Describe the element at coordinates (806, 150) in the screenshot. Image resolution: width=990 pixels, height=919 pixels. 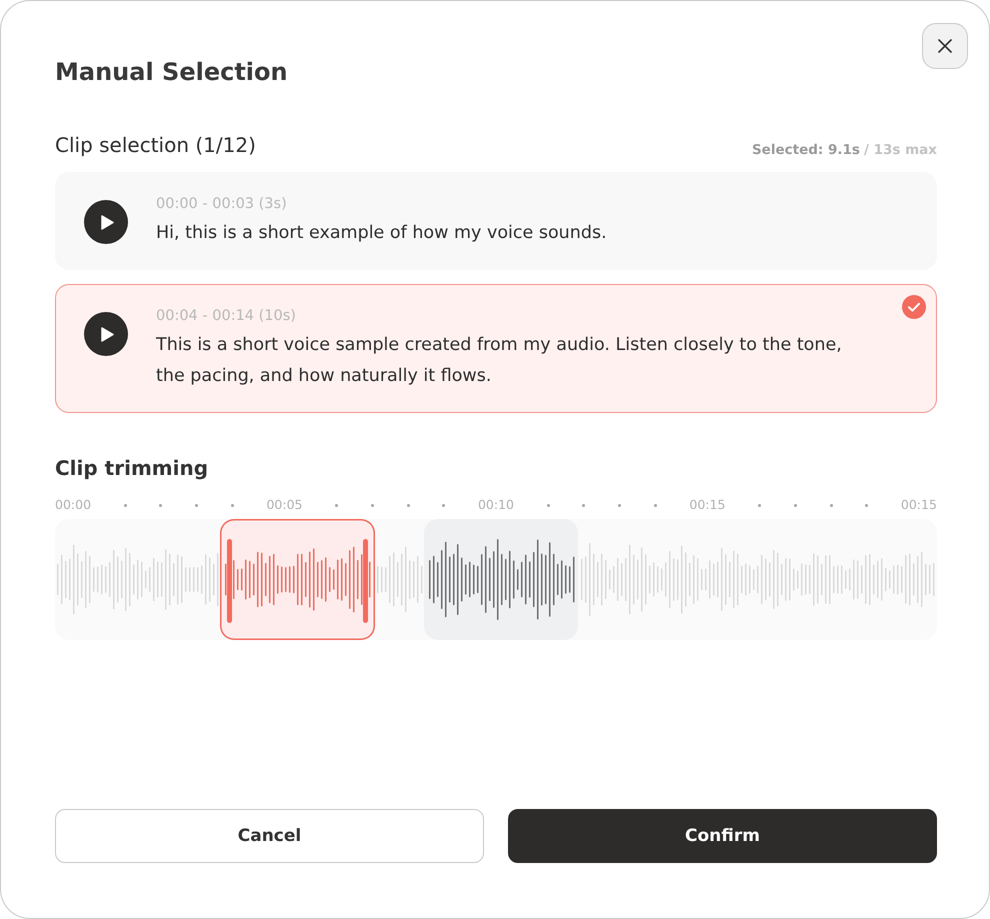
I see `selected-duration: Selected: 9.1s` at that location.